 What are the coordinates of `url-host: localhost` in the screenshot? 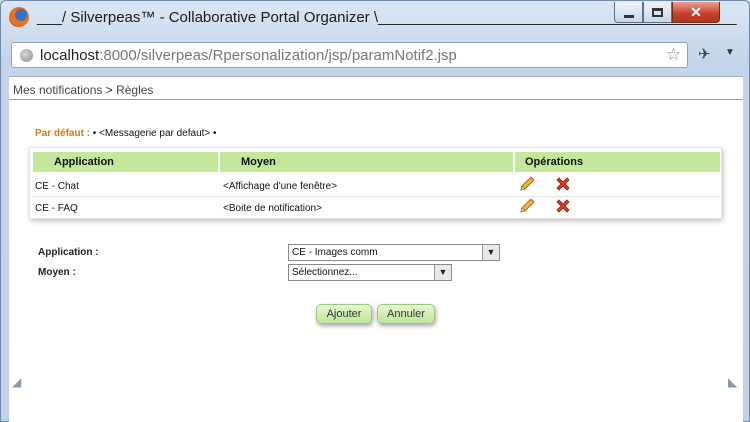 It's located at (70, 55).